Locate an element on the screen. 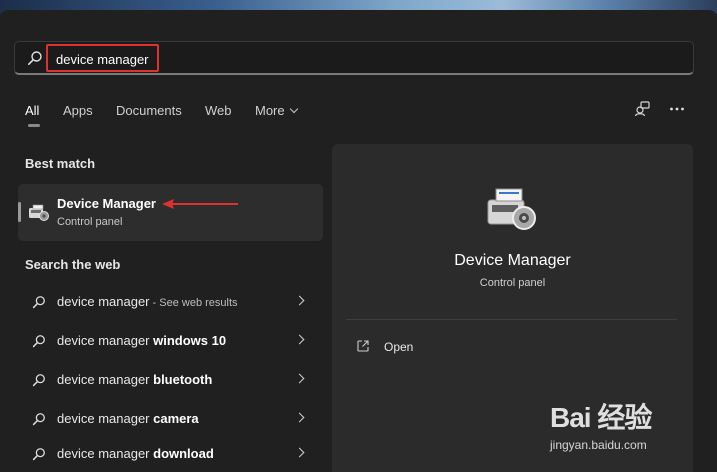  baidu-jingyan-watermark: Bai 经验 jingyan.baidu.com is located at coordinates (630, 426).